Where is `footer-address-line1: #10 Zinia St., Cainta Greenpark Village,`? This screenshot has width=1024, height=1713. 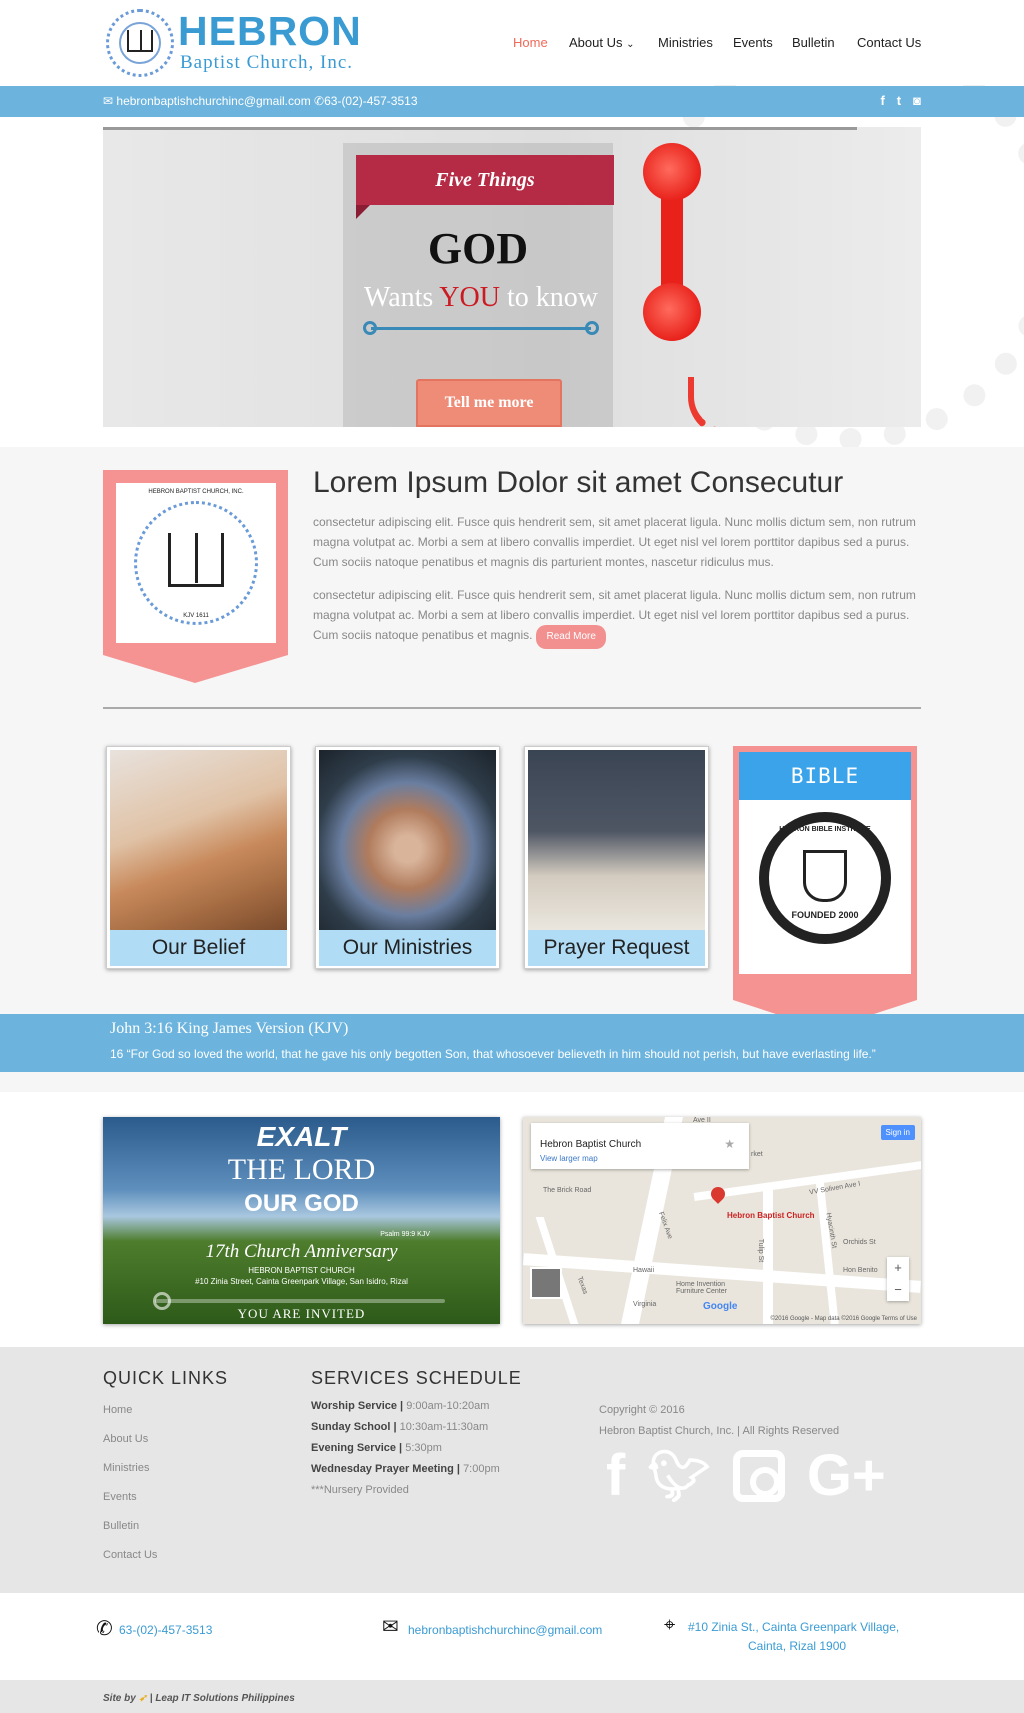
footer-address-line1: #10 Zinia St., Cainta Greenpark Village, is located at coordinates (794, 1627).